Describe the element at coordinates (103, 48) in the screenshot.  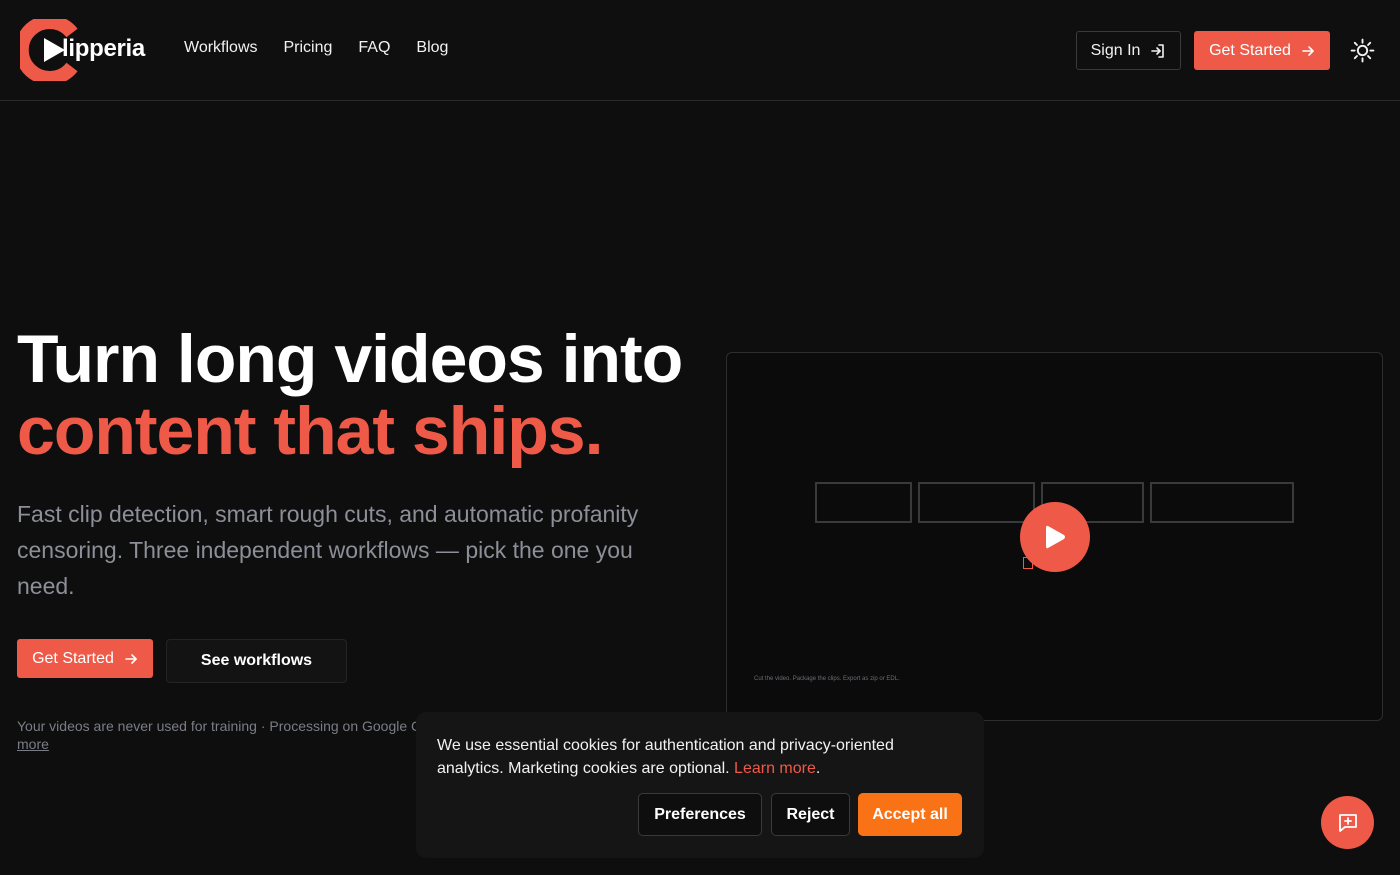
I see `logo-text: lipperia` at that location.